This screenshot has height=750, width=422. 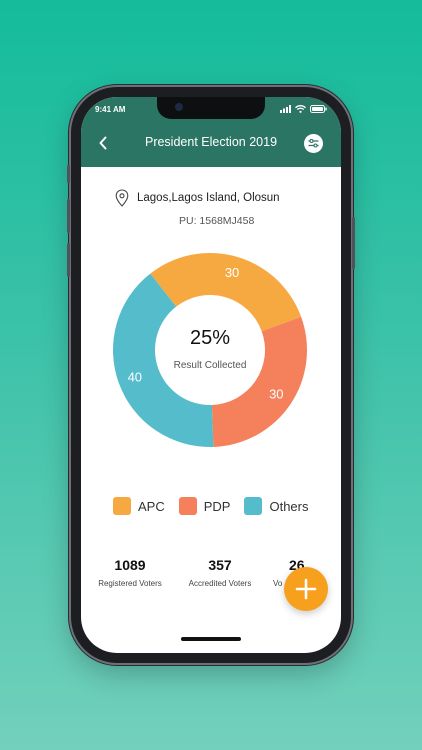 I want to click on stat-value: 1089, so click(x=130, y=565).